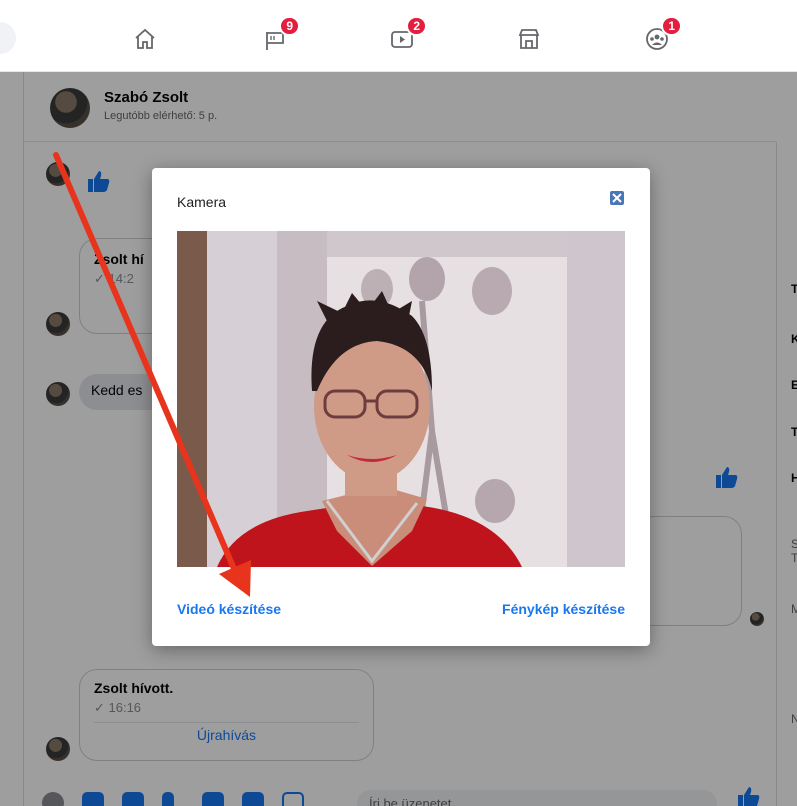  I want to click on close-icon, so click(617, 198).